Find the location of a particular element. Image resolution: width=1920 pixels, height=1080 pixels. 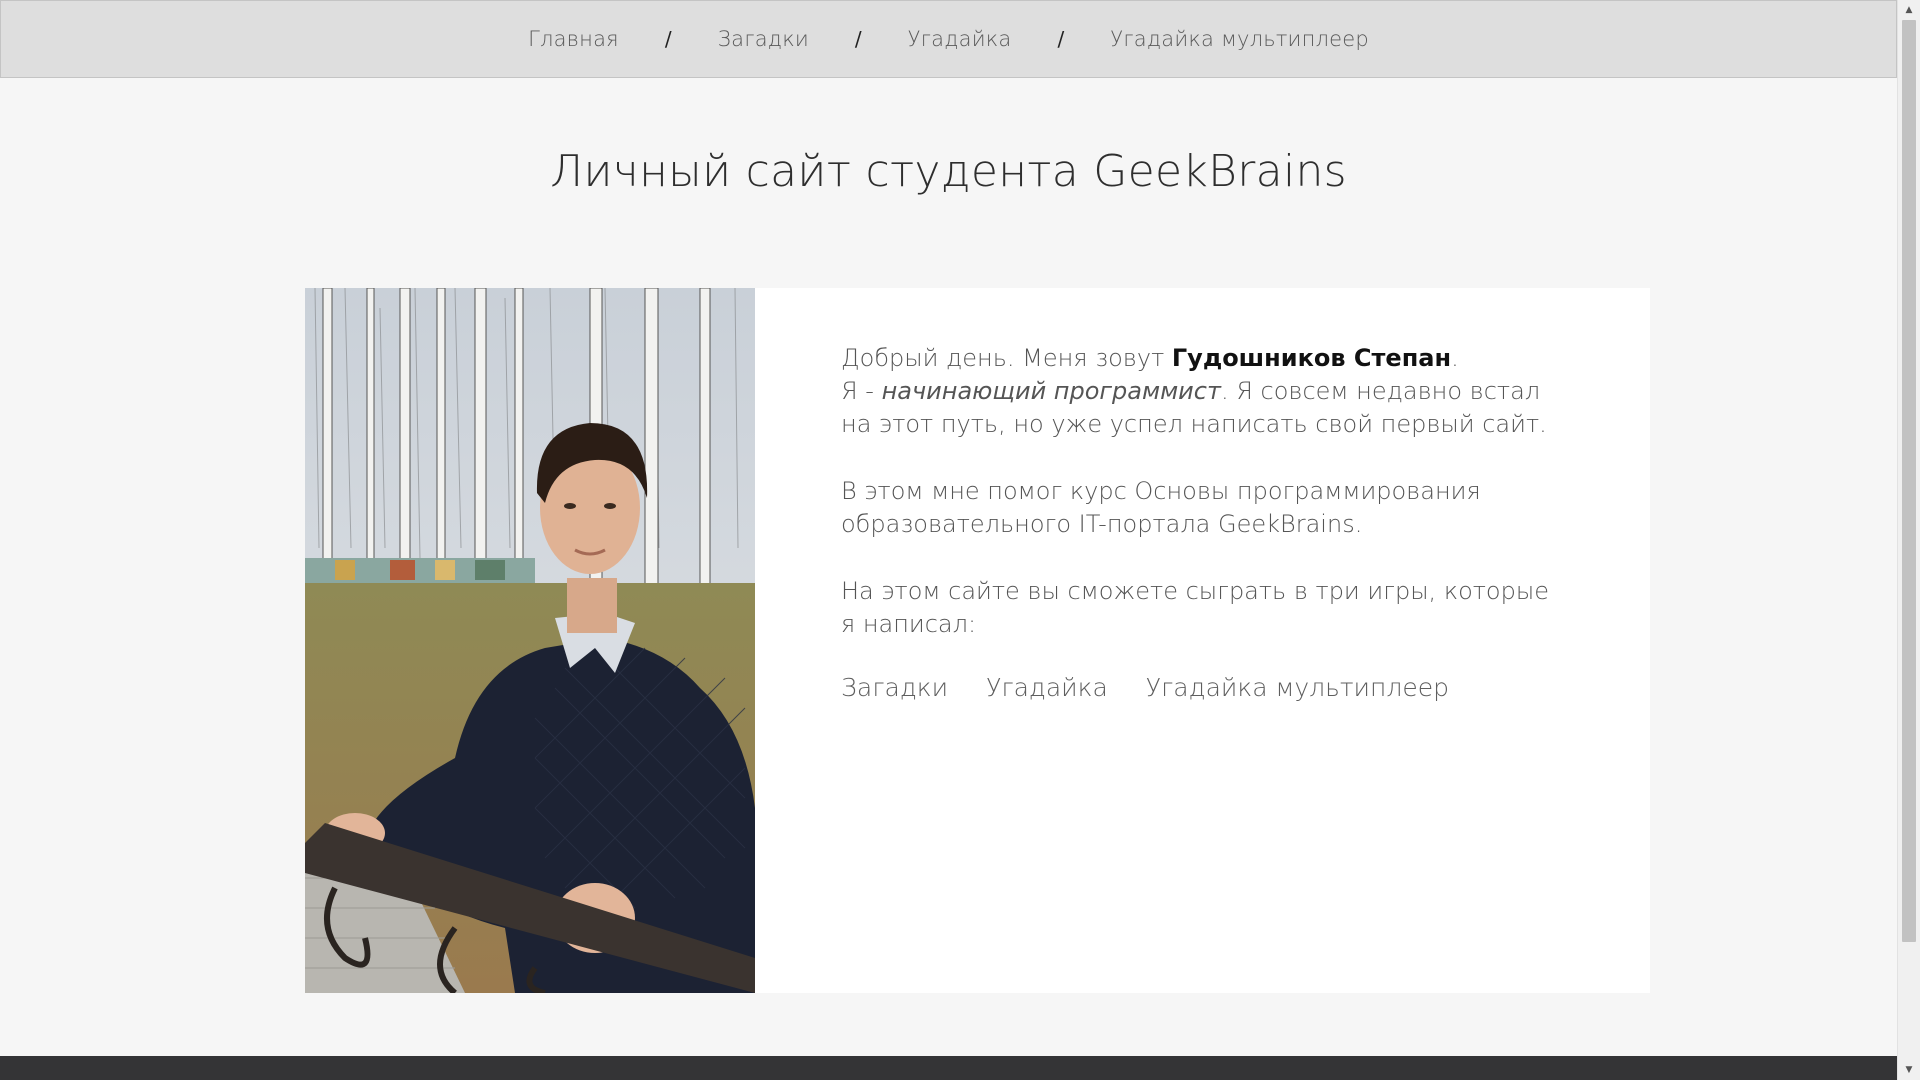

author-name: Гудошников Степан is located at coordinates (1311, 358).